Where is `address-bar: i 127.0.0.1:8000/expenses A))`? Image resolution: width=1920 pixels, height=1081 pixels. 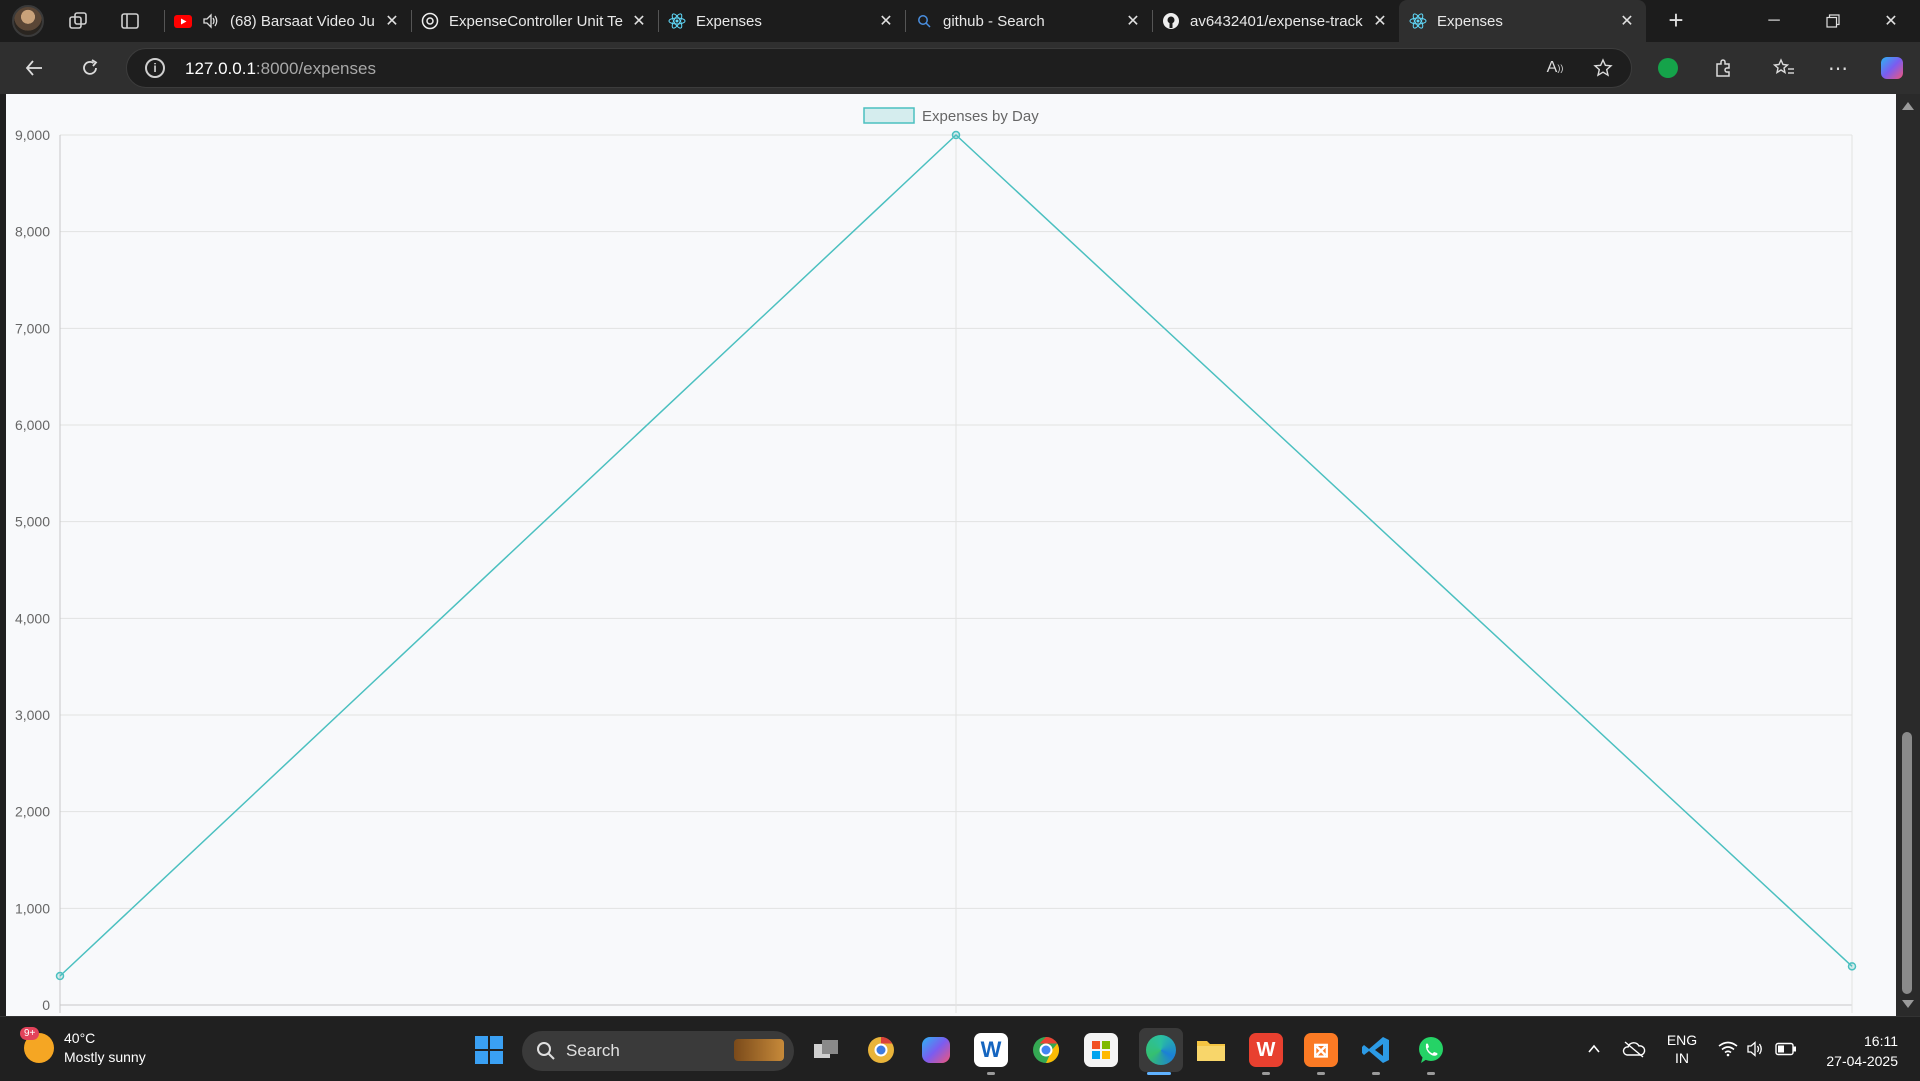
address-bar: i 127.0.0.1:8000/expenses A)) is located at coordinates (879, 68).